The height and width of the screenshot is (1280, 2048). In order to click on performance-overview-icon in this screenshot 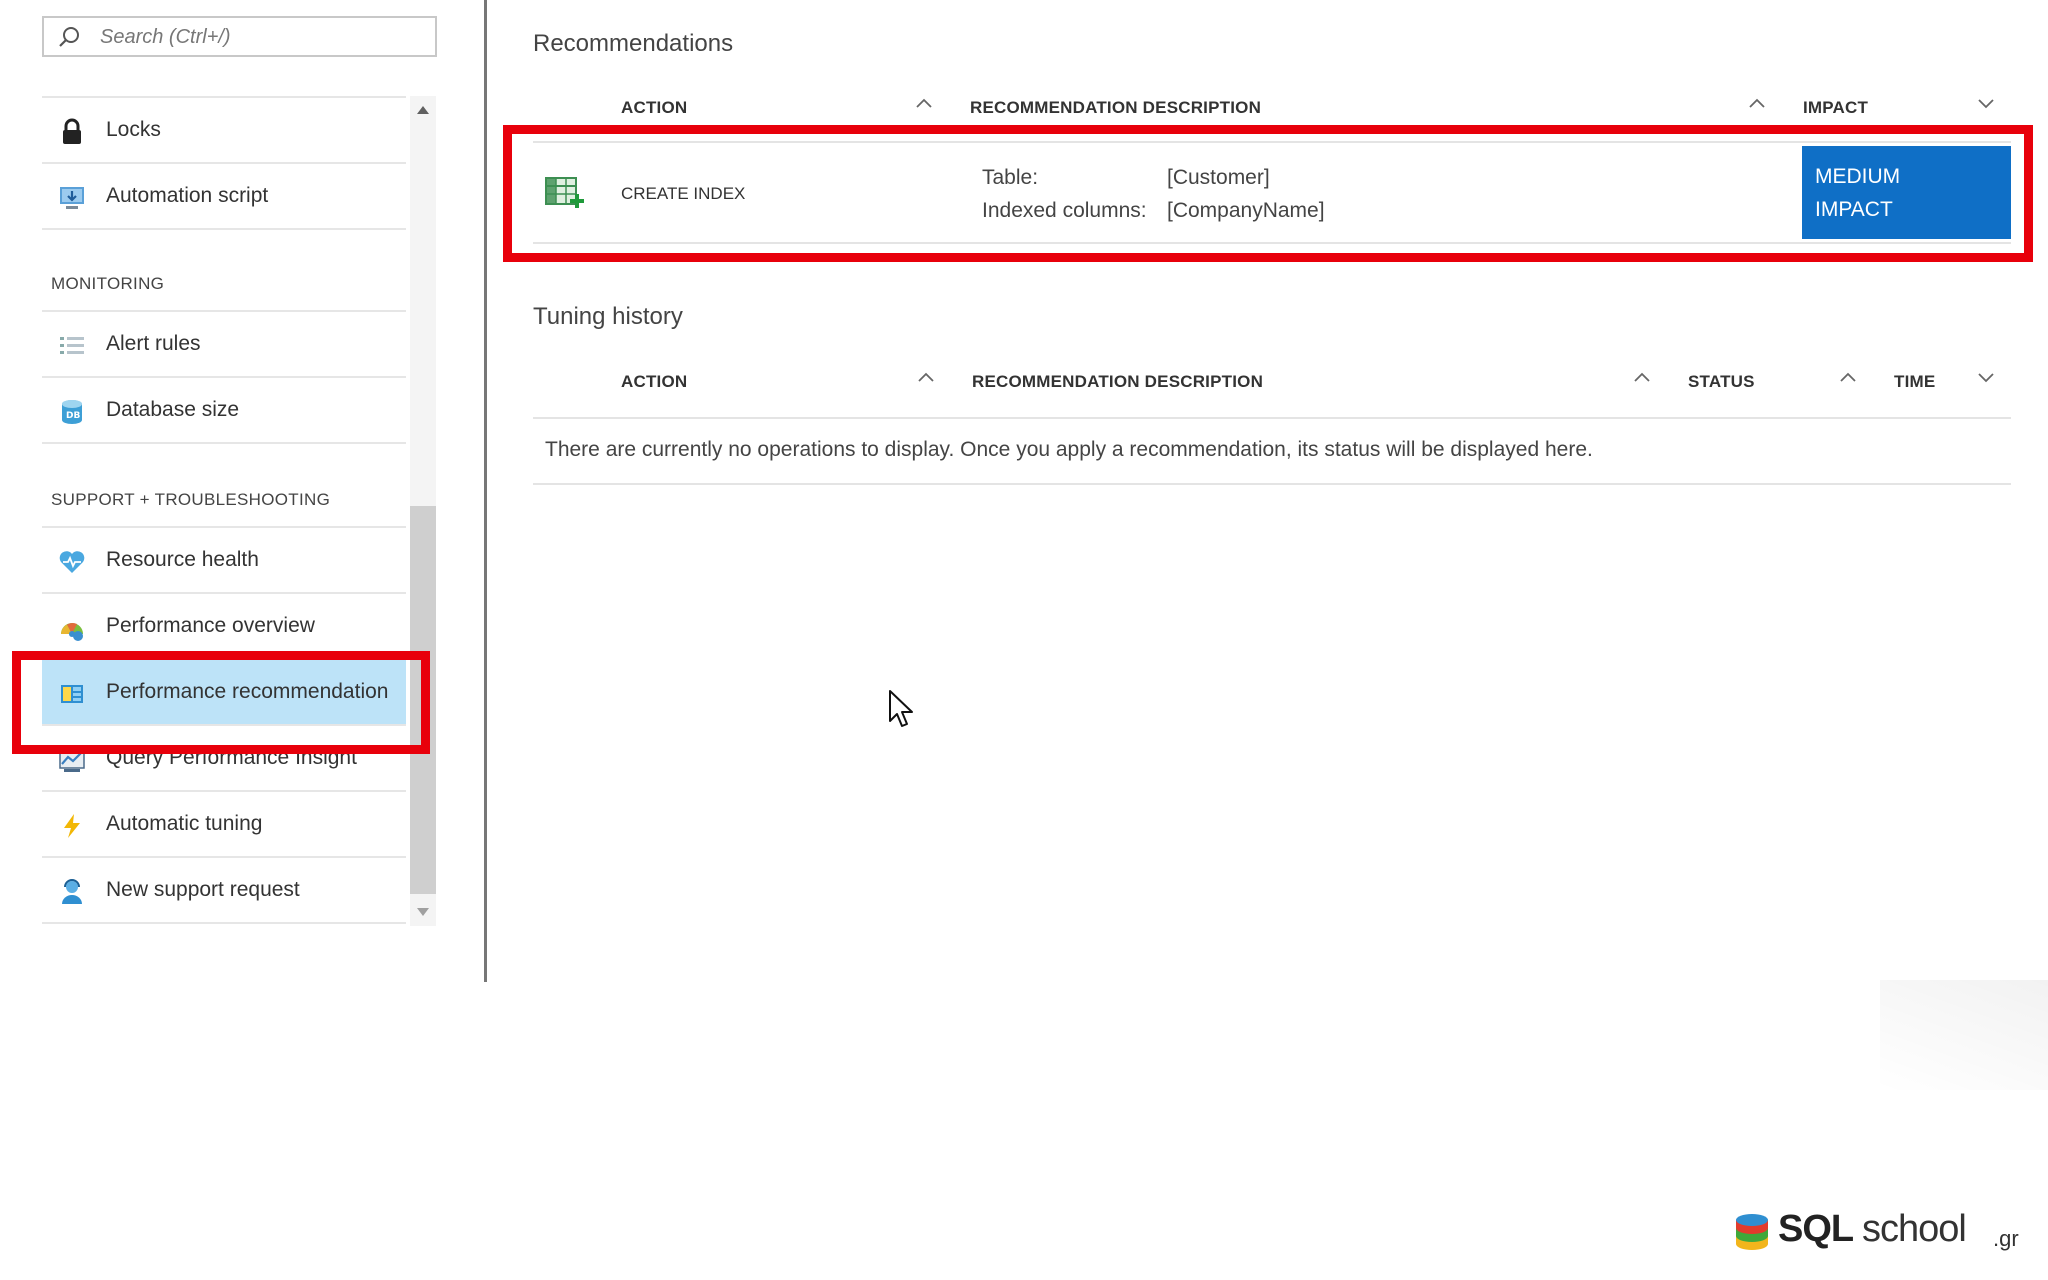, I will do `click(72, 632)`.